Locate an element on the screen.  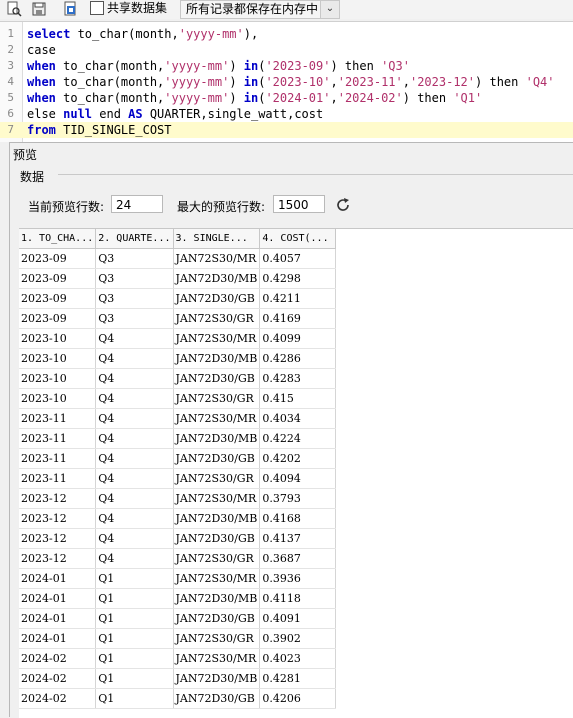
table-row: 2023-10 Q4 JAN72D30/MB 0.4286 is located at coordinates (178, 358).